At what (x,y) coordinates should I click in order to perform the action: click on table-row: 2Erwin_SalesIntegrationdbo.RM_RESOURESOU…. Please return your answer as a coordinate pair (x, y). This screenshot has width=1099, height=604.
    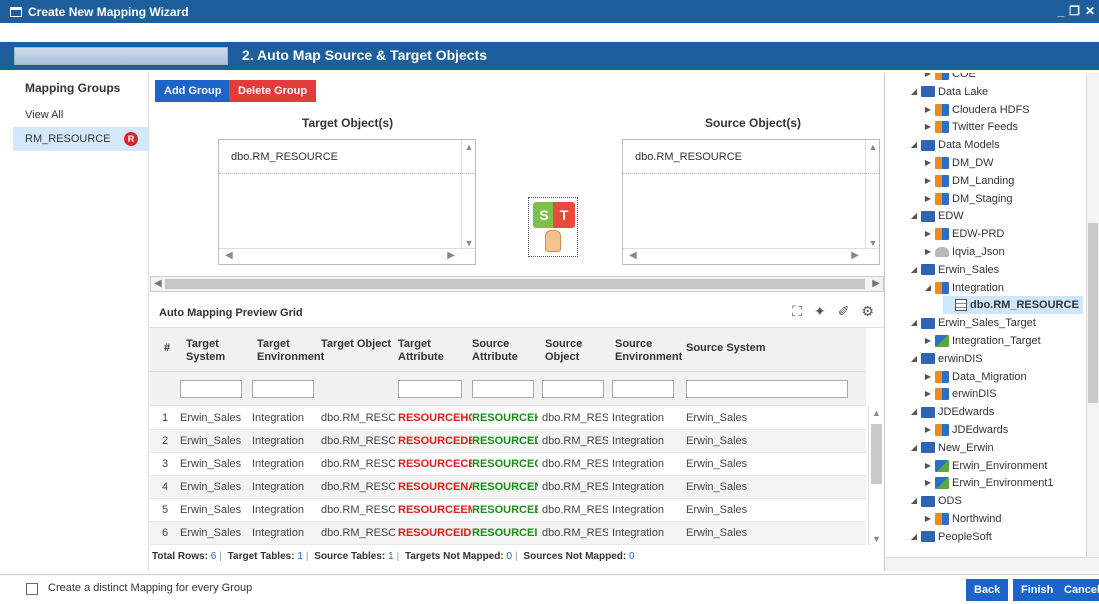
    Looking at the image, I should click on (508, 441).